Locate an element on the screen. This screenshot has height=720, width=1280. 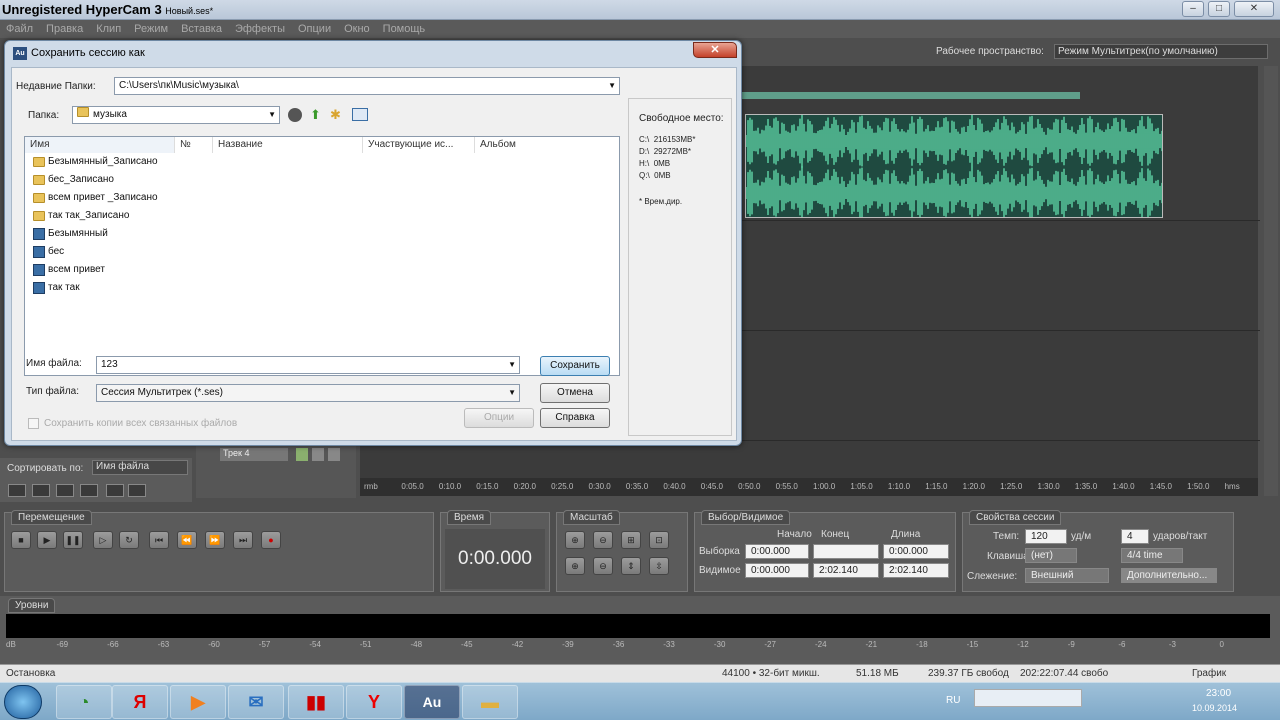
sel-end-field is located at coordinates (846, 551).